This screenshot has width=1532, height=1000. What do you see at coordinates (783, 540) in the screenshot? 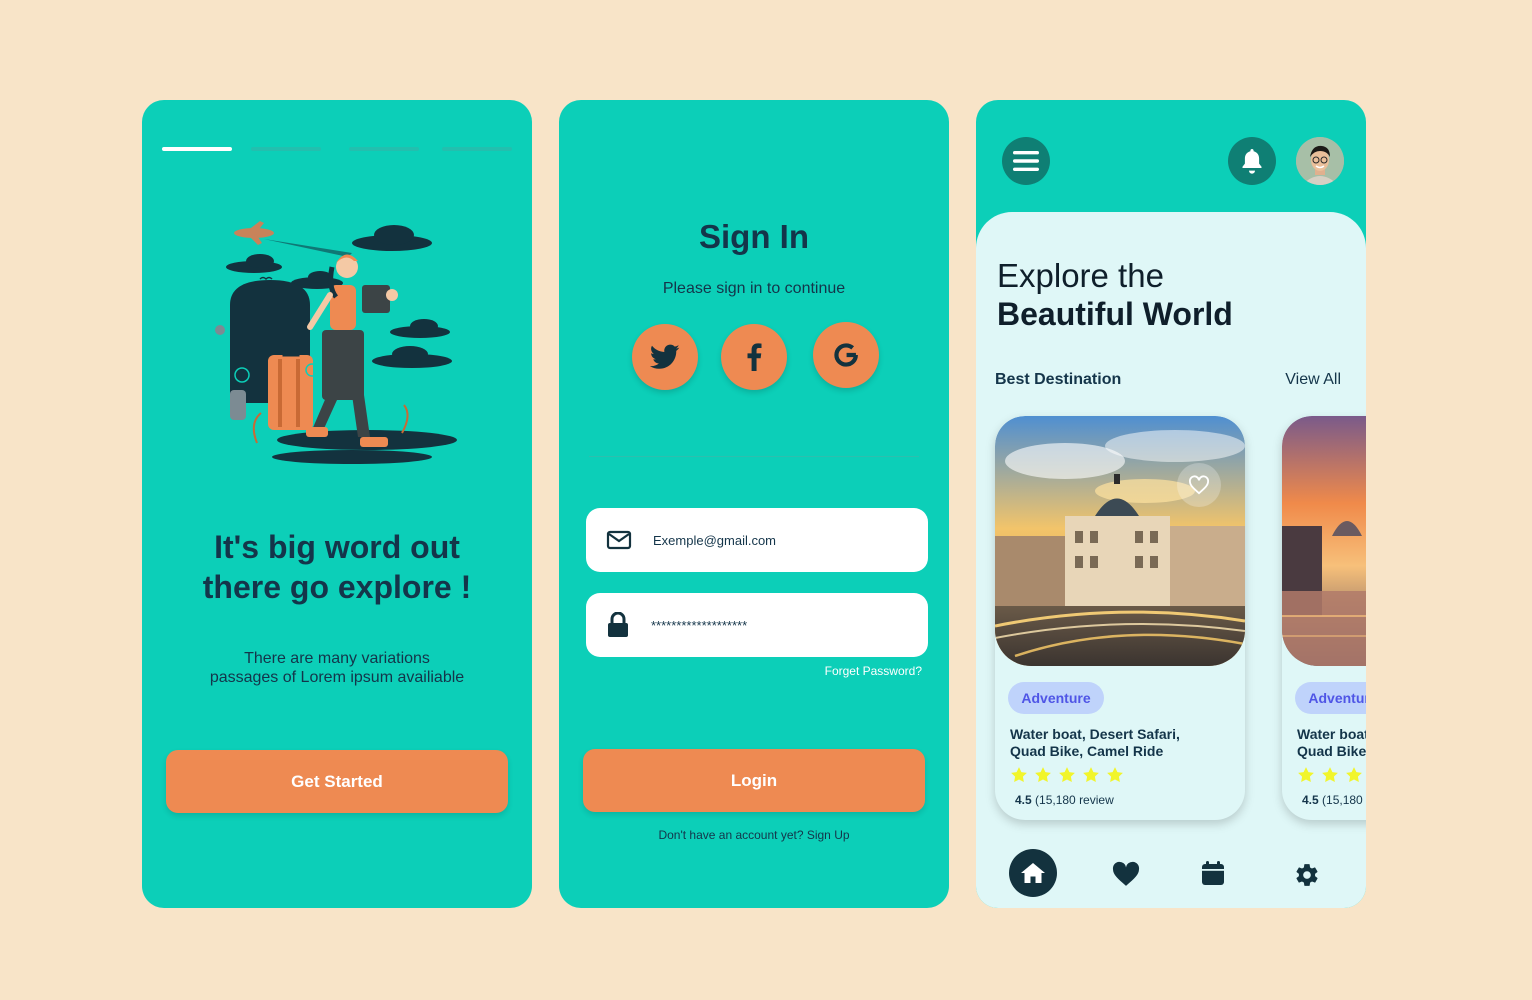
I see `email-input` at bounding box center [783, 540].